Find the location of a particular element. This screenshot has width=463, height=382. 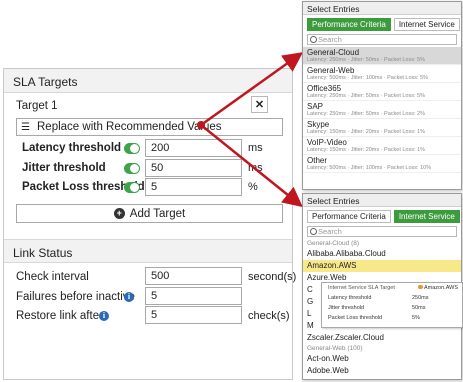

entry-name: SAP is located at coordinates (315, 106).